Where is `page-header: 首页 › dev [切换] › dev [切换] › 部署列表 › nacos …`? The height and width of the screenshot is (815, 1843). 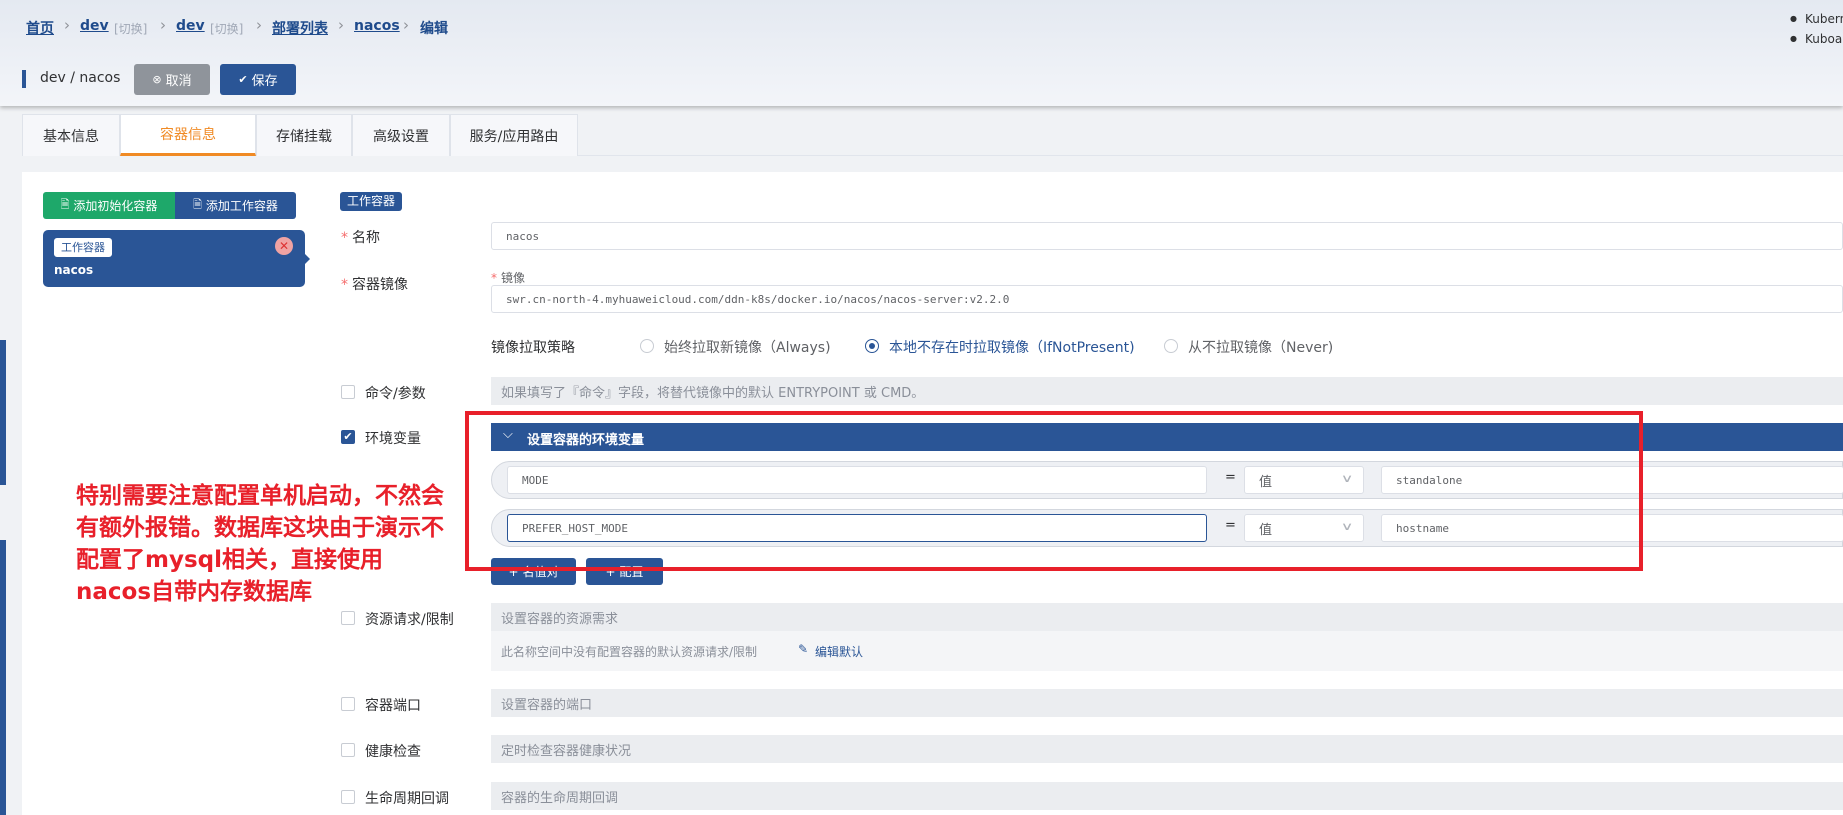 page-header: 首页 › dev [切换] › dev [切换] › 部署列表 › nacos … is located at coordinates (921, 53).